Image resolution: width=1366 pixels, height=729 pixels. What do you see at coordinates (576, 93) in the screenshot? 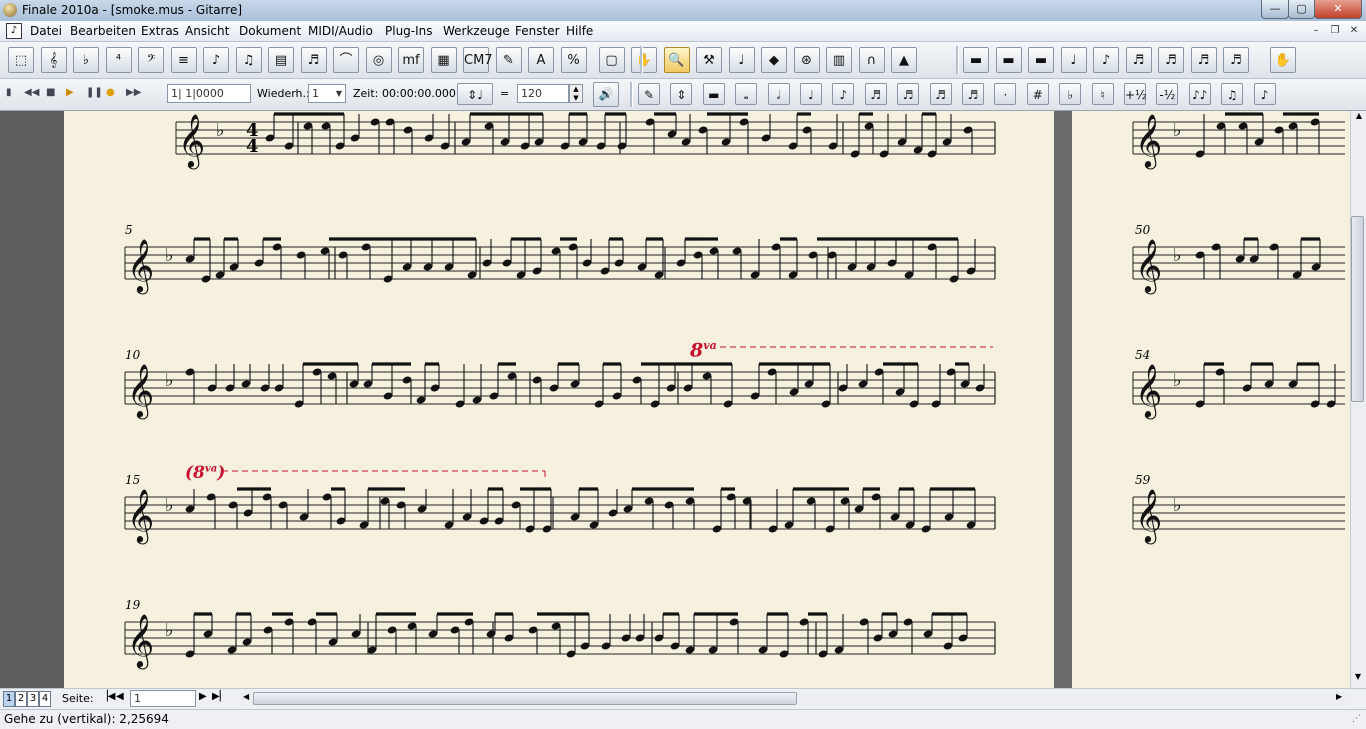
I see `tempo-spinner: ▲ ▼` at bounding box center [576, 93].